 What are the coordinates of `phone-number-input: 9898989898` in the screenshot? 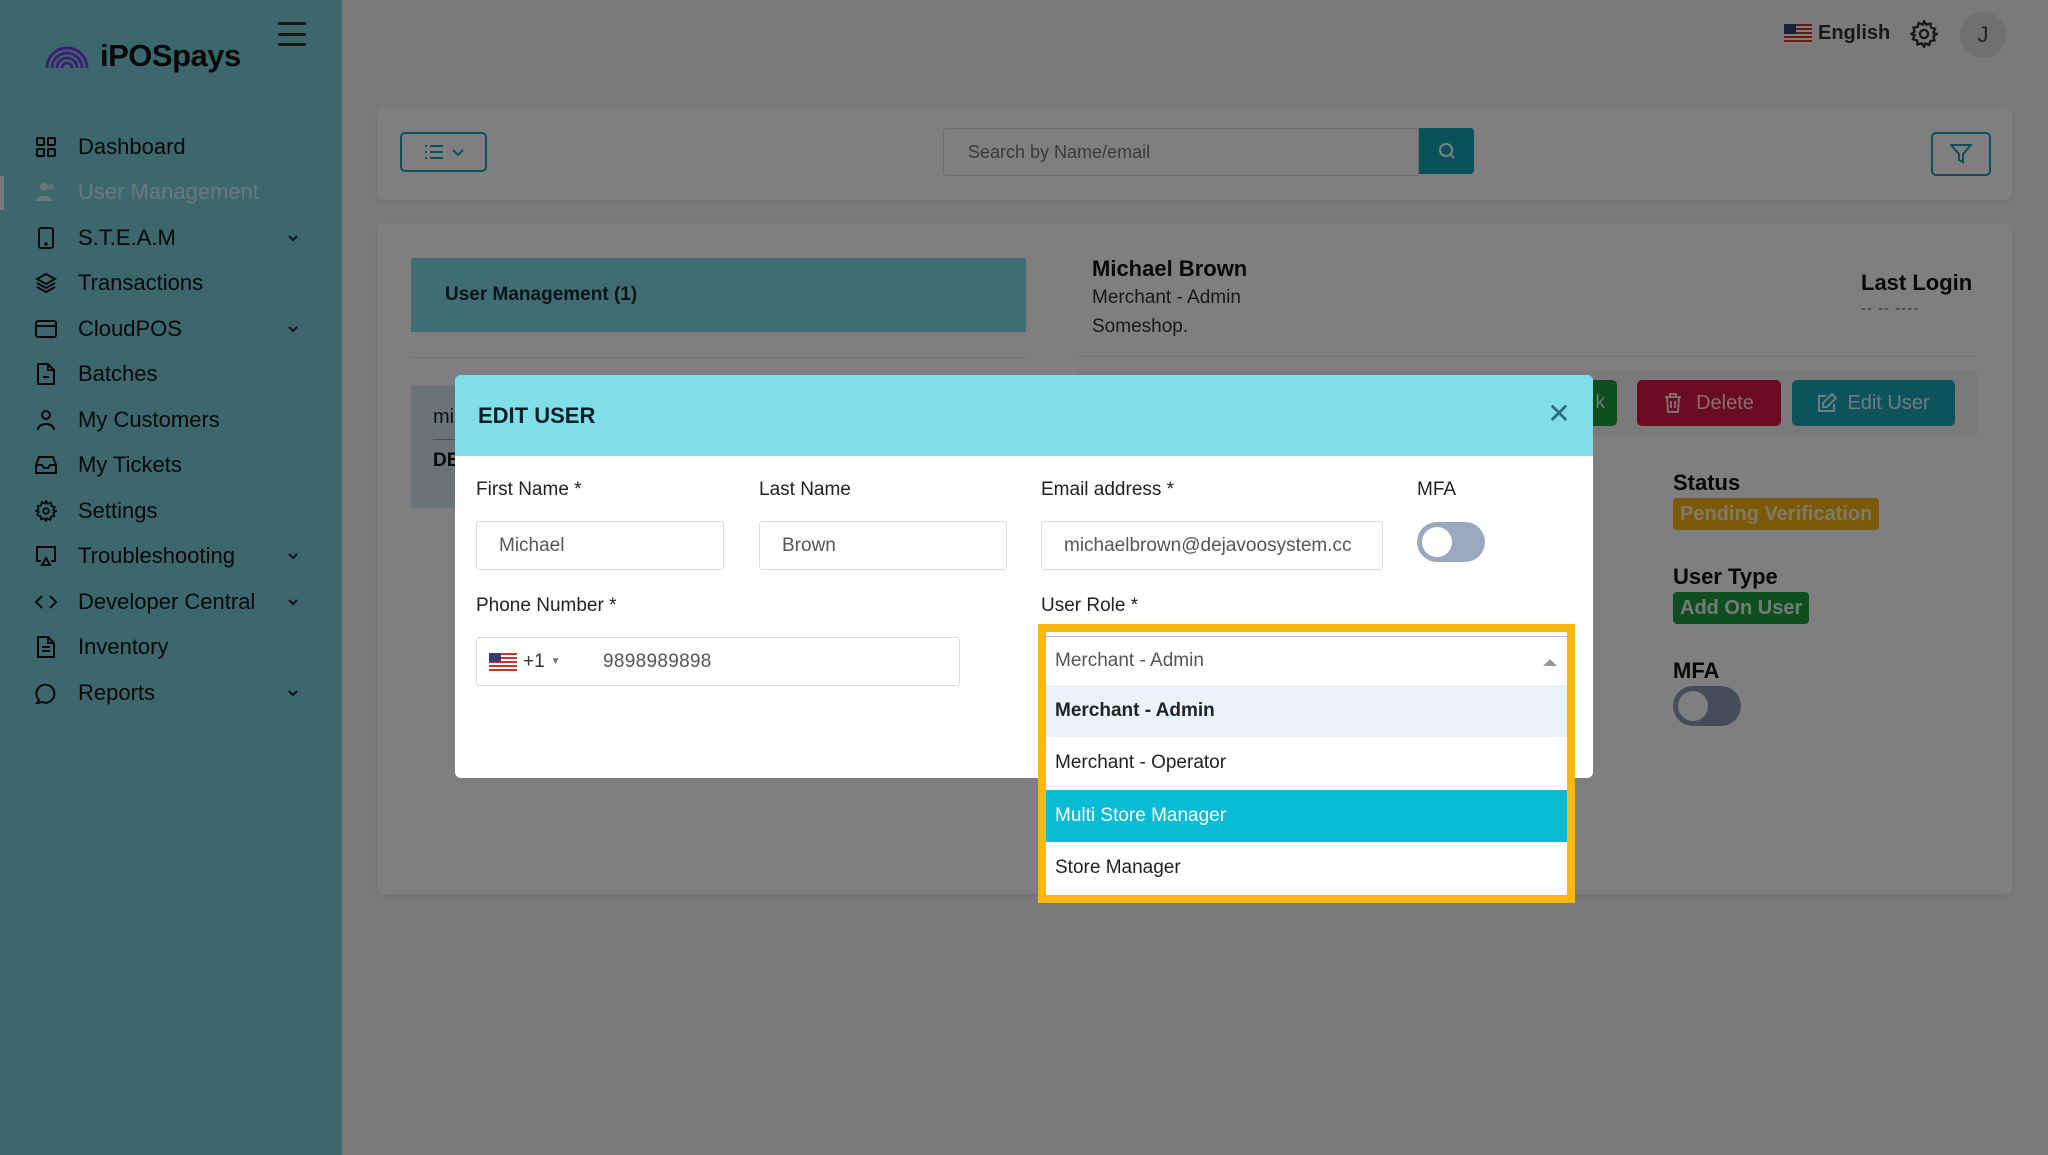 It's located at (657, 662).